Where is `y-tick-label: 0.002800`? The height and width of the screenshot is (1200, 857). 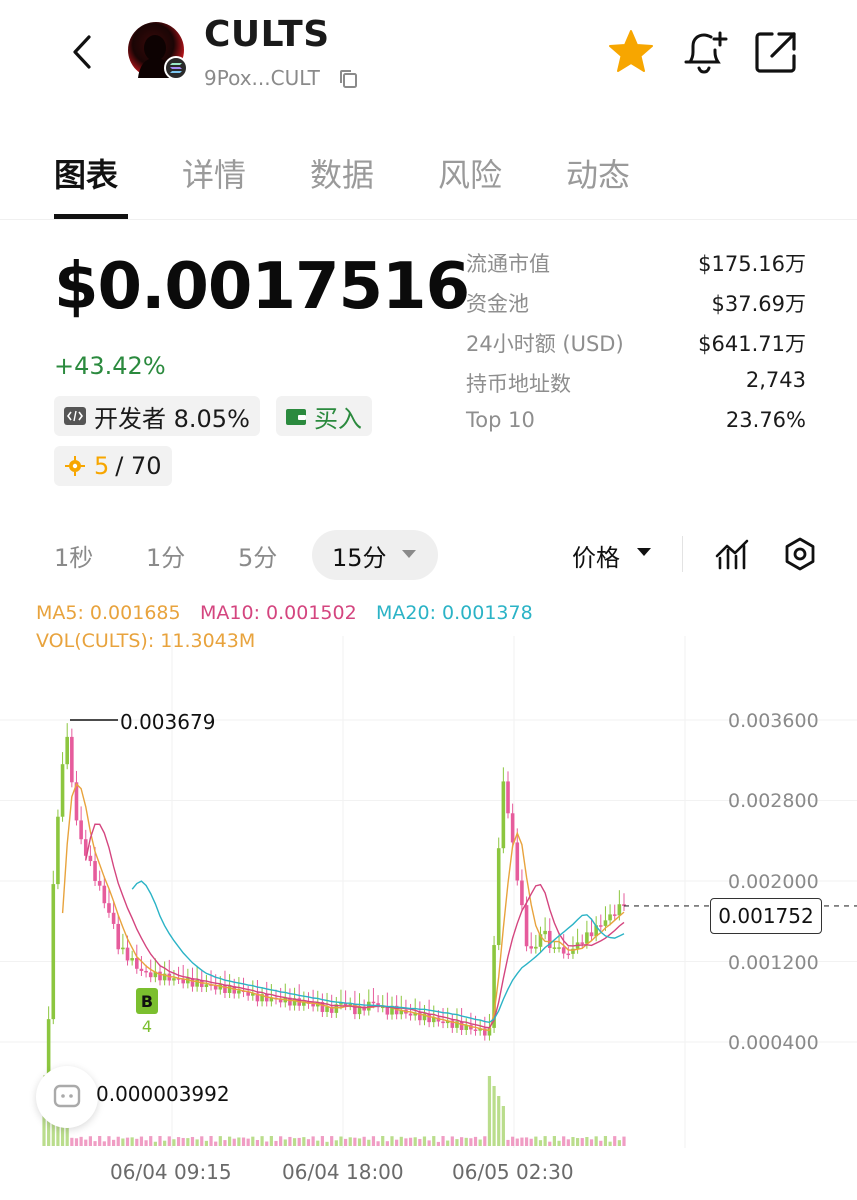
y-tick-label: 0.002800 is located at coordinates (773, 801).